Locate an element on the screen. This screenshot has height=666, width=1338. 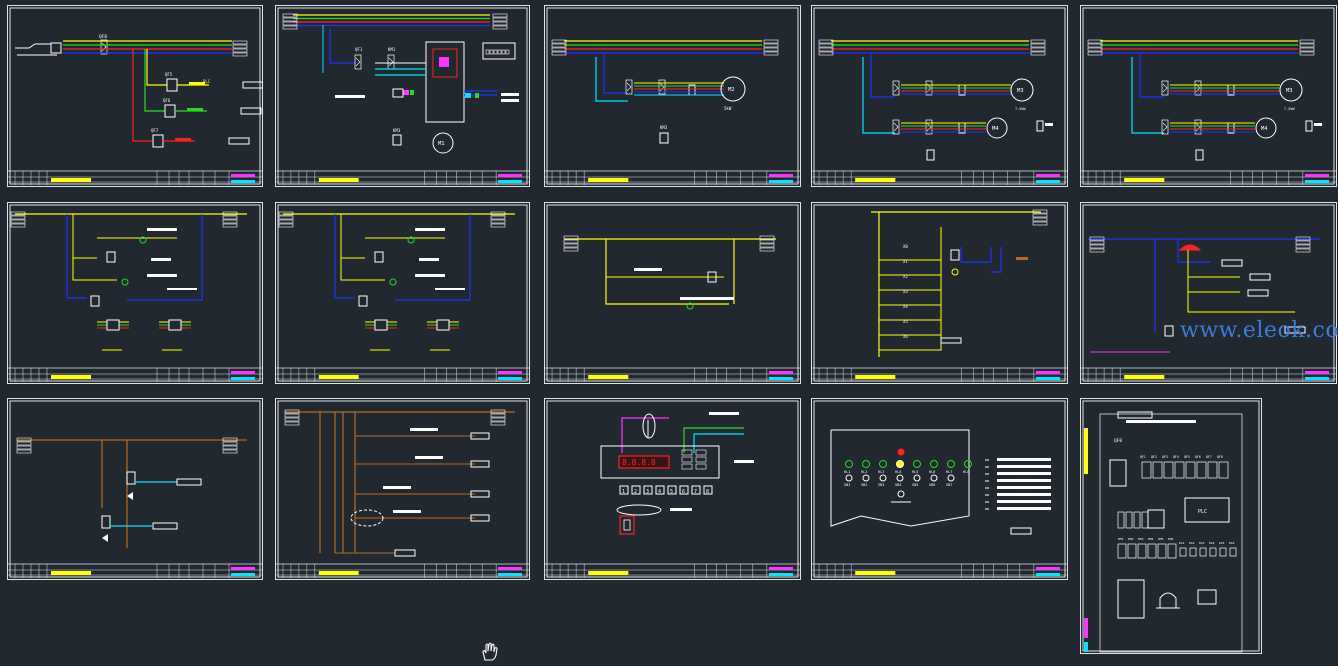
svg-text: SB2 is located at coordinates (864, 485).